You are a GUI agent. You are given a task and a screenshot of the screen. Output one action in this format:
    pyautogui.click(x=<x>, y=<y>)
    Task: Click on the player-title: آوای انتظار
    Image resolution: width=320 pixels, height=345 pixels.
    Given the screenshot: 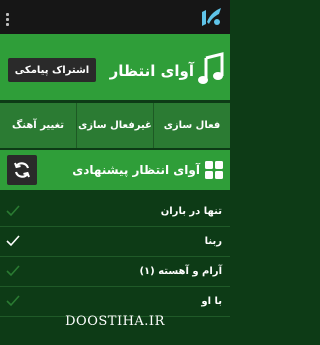 What is the action you would take?
    pyautogui.click(x=151, y=71)
    